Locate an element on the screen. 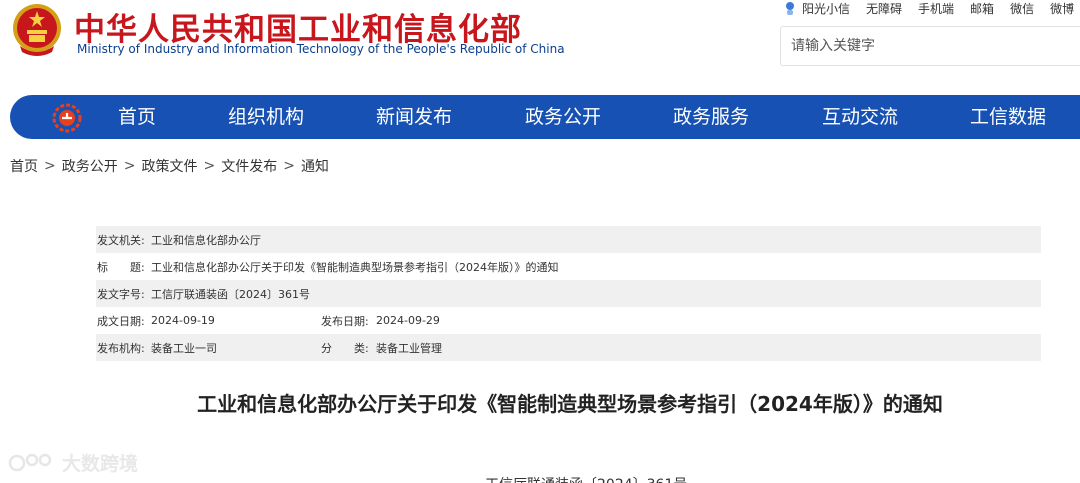 This screenshot has height=483, width=1080. breadcrumb-gov-affairs: 政务公开 is located at coordinates (90, 166).